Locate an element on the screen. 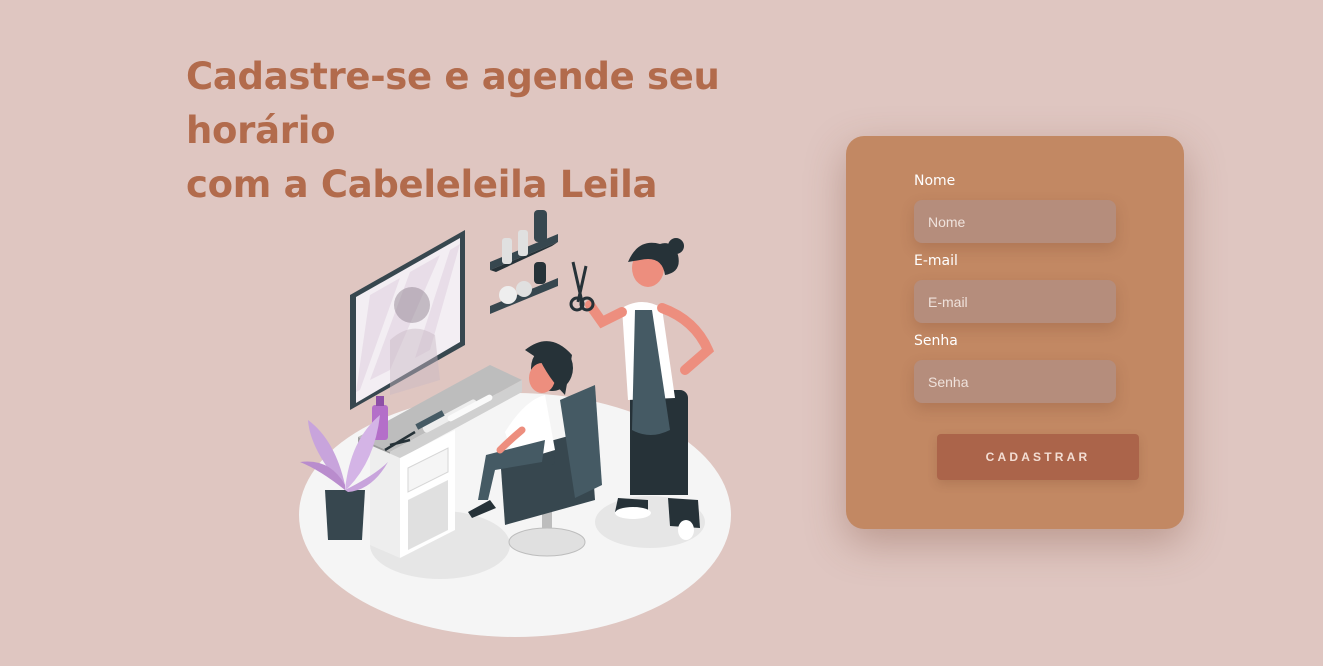 This screenshot has height=666, width=1323. name-label: Nome is located at coordinates (935, 181).